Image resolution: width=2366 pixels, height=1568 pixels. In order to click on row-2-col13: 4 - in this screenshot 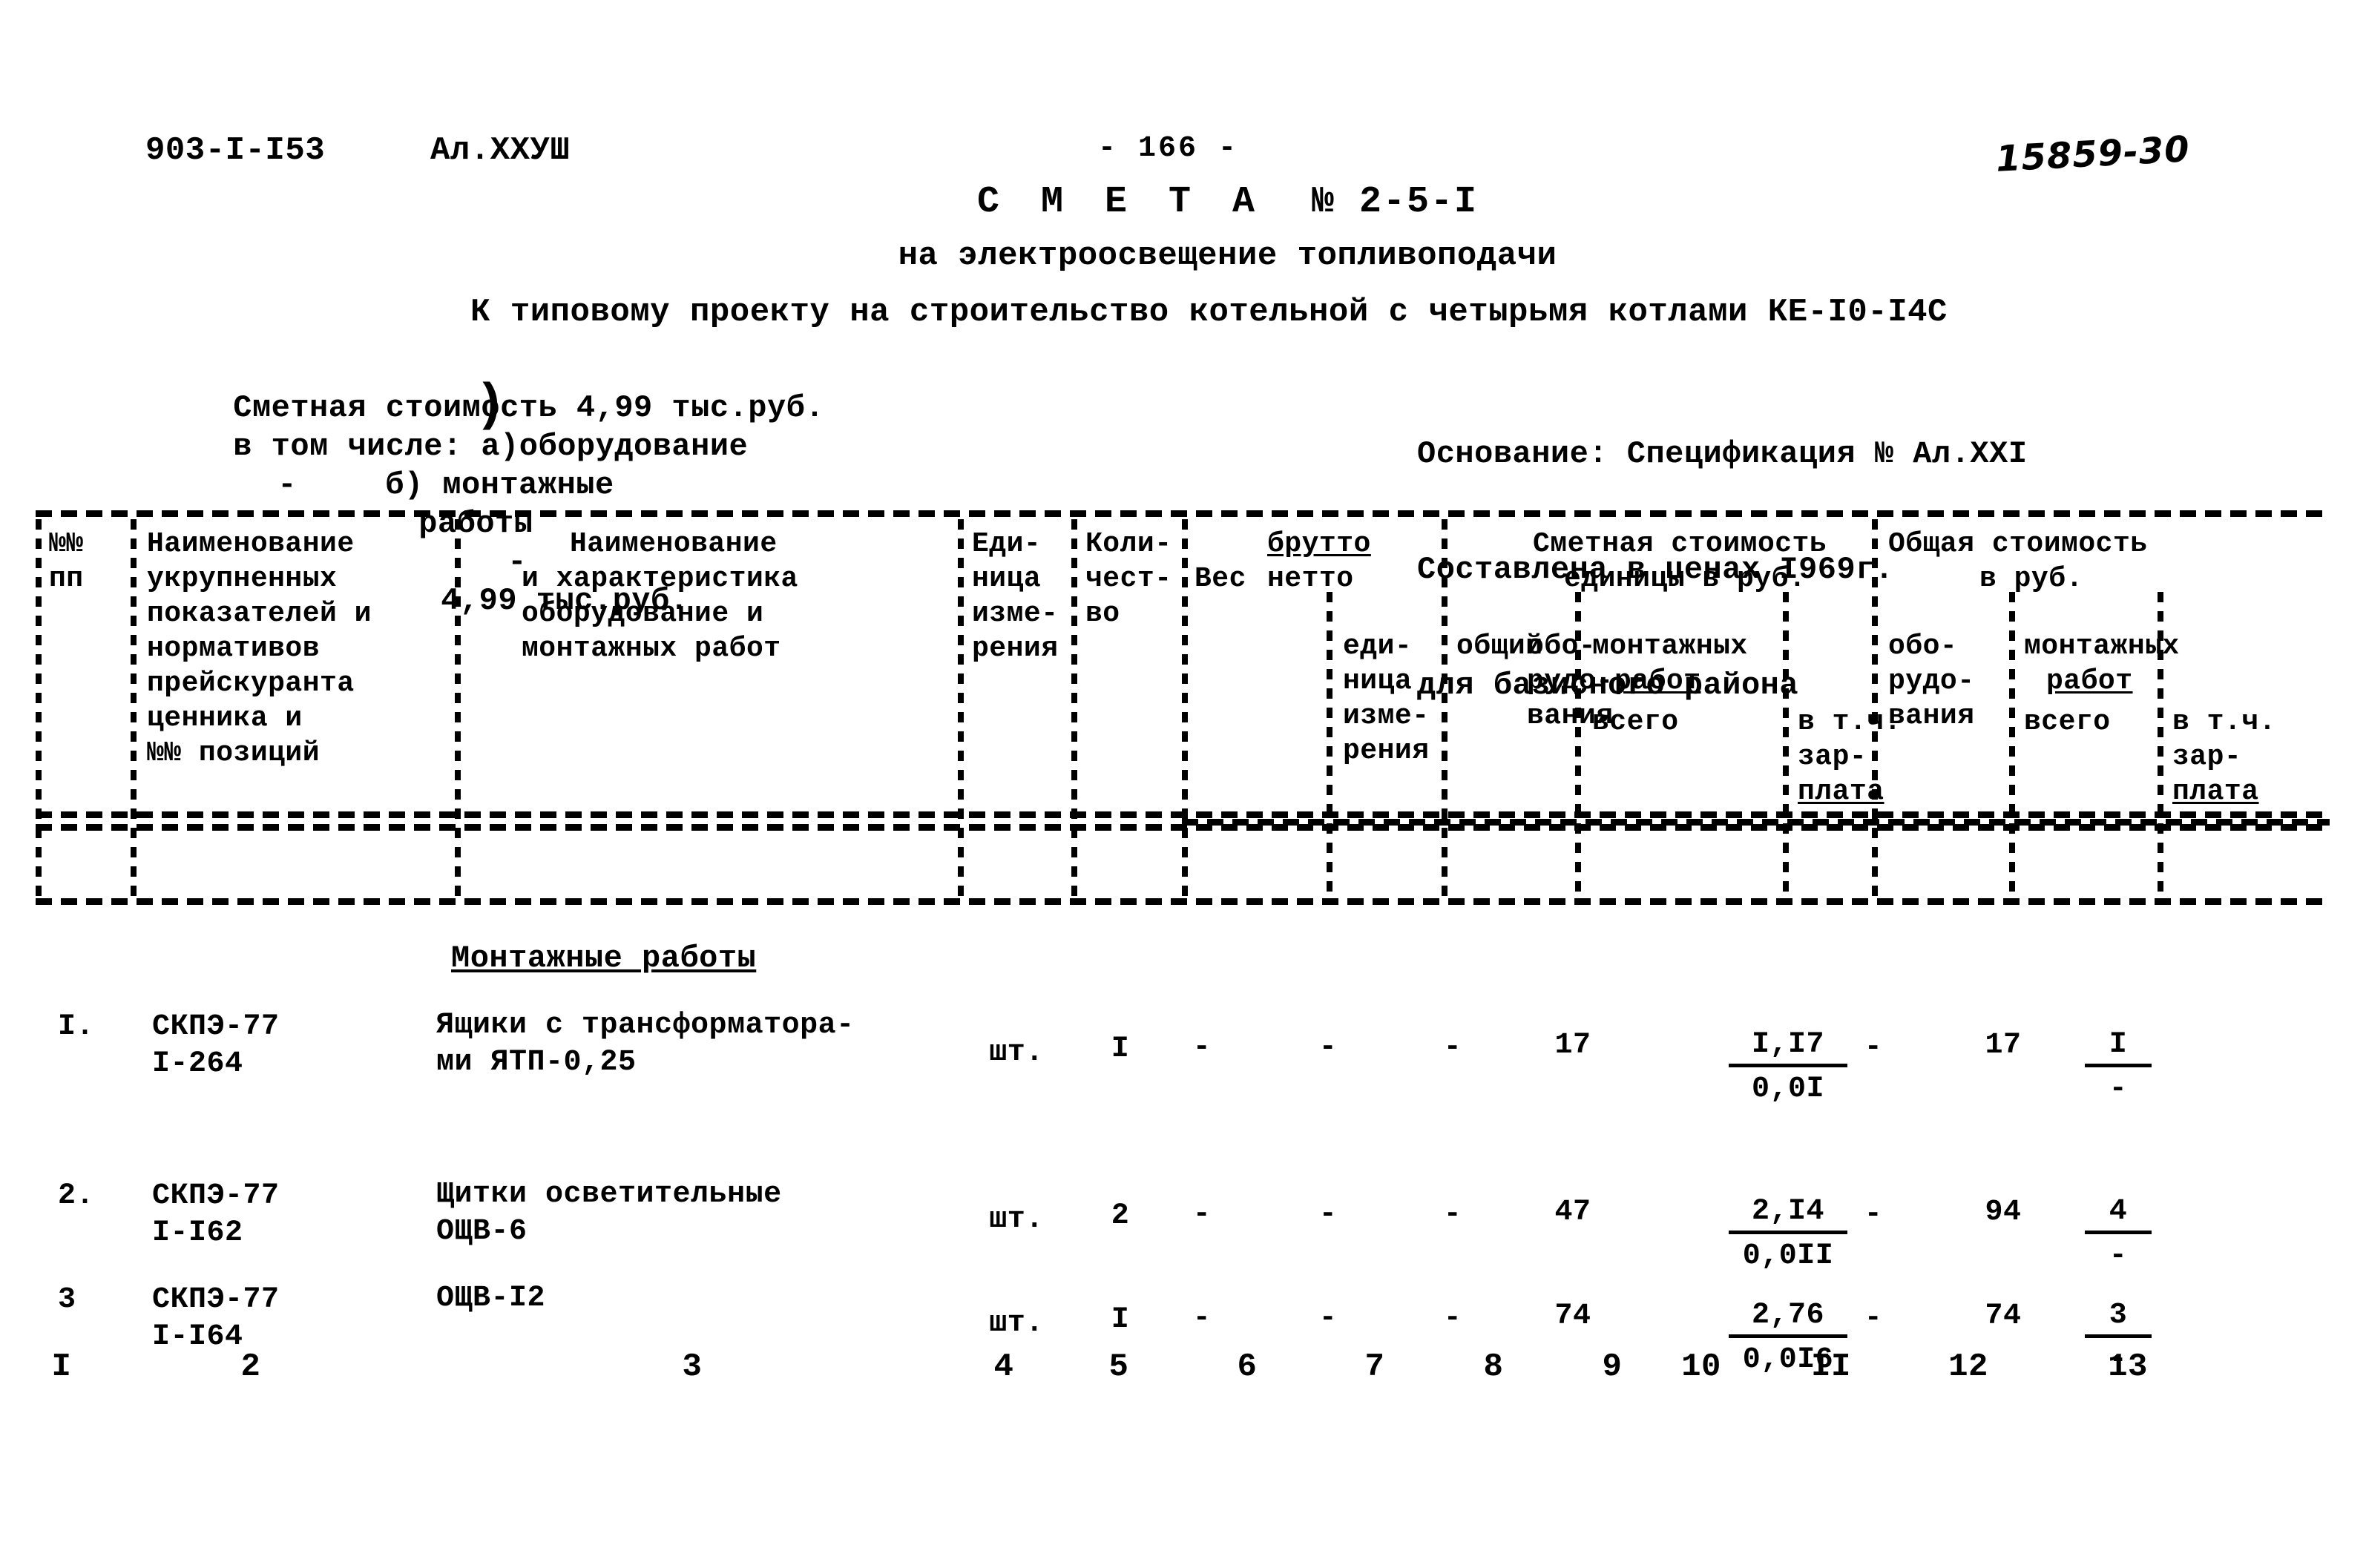, I will do `click(2118, 1234)`.